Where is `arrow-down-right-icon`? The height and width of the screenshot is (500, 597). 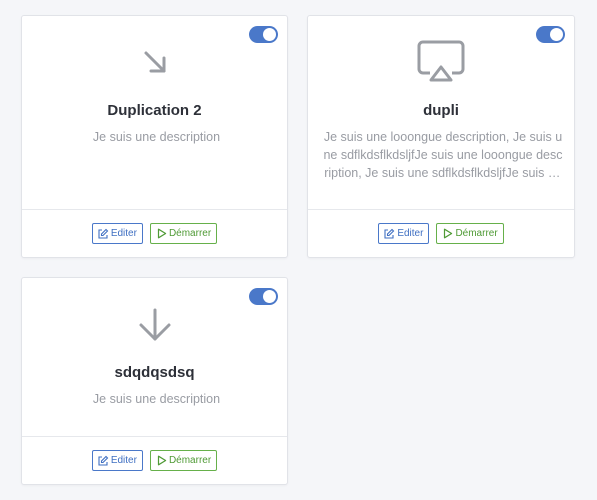
arrow-down-right-icon is located at coordinates (155, 64).